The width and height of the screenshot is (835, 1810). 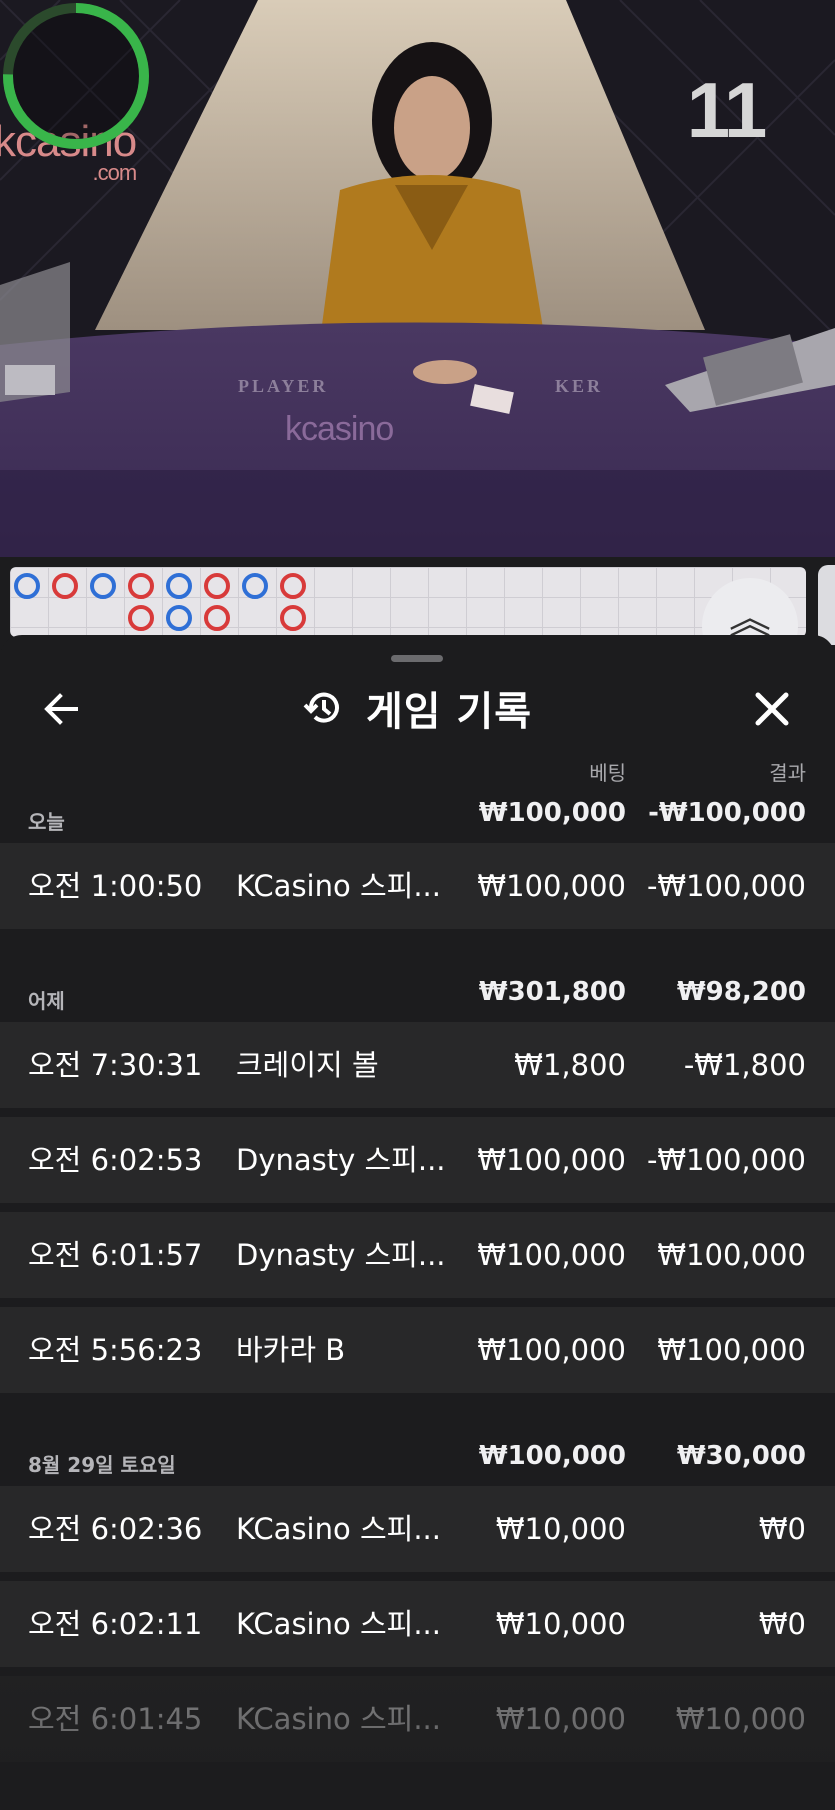 What do you see at coordinates (749, 618) in the screenshot?
I see `chevron-double-up-icon: ︽` at bounding box center [749, 618].